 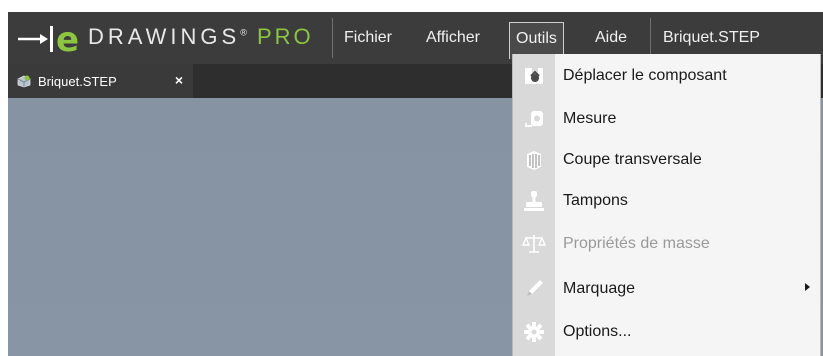 I want to click on mass-properties-icon, so click(x=534, y=244).